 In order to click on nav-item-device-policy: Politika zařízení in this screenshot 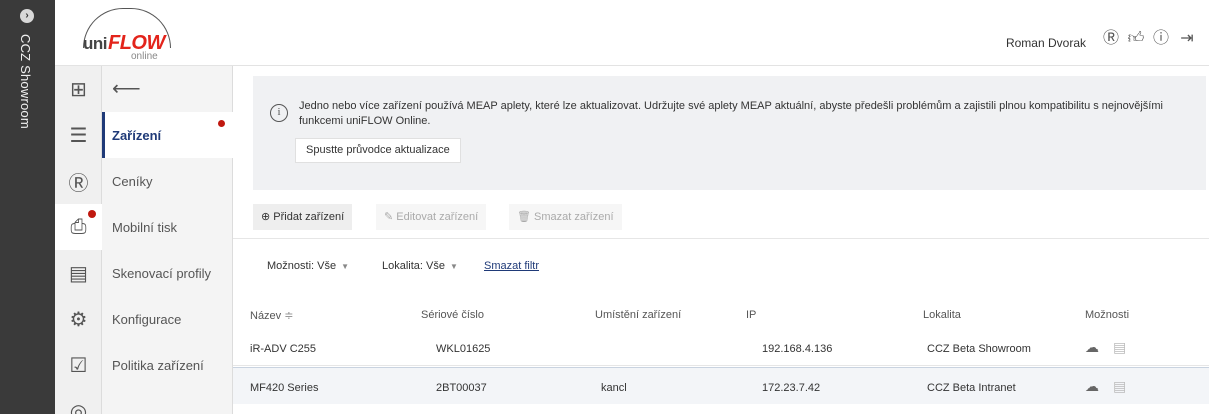, I will do `click(167, 365)`.